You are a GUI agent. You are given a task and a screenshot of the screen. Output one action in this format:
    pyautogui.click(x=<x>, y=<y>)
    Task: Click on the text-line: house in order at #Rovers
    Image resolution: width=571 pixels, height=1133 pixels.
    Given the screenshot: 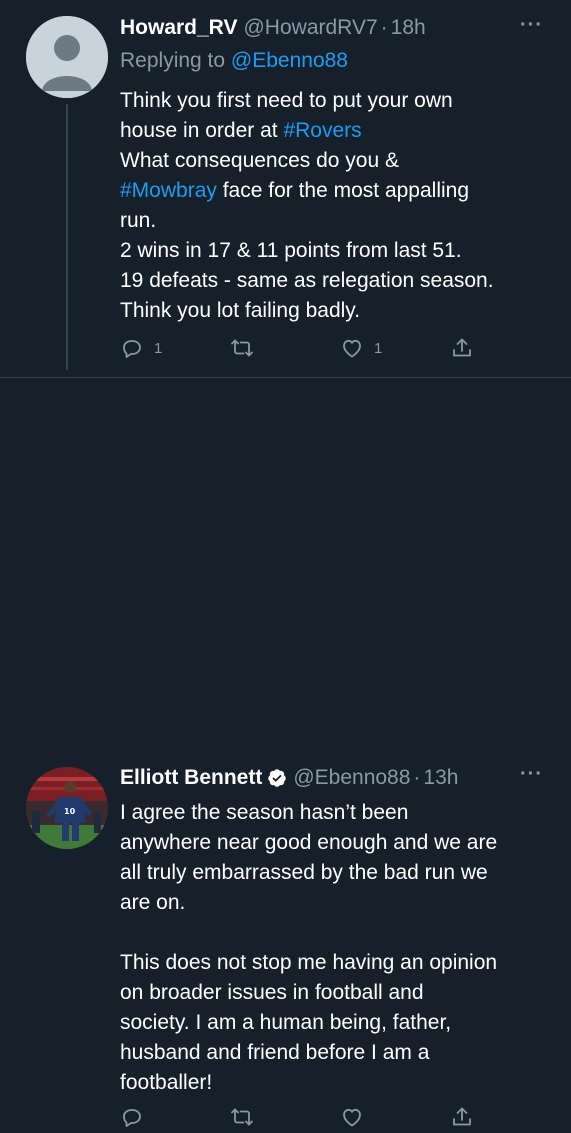 What is the action you would take?
    pyautogui.click(x=333, y=131)
    